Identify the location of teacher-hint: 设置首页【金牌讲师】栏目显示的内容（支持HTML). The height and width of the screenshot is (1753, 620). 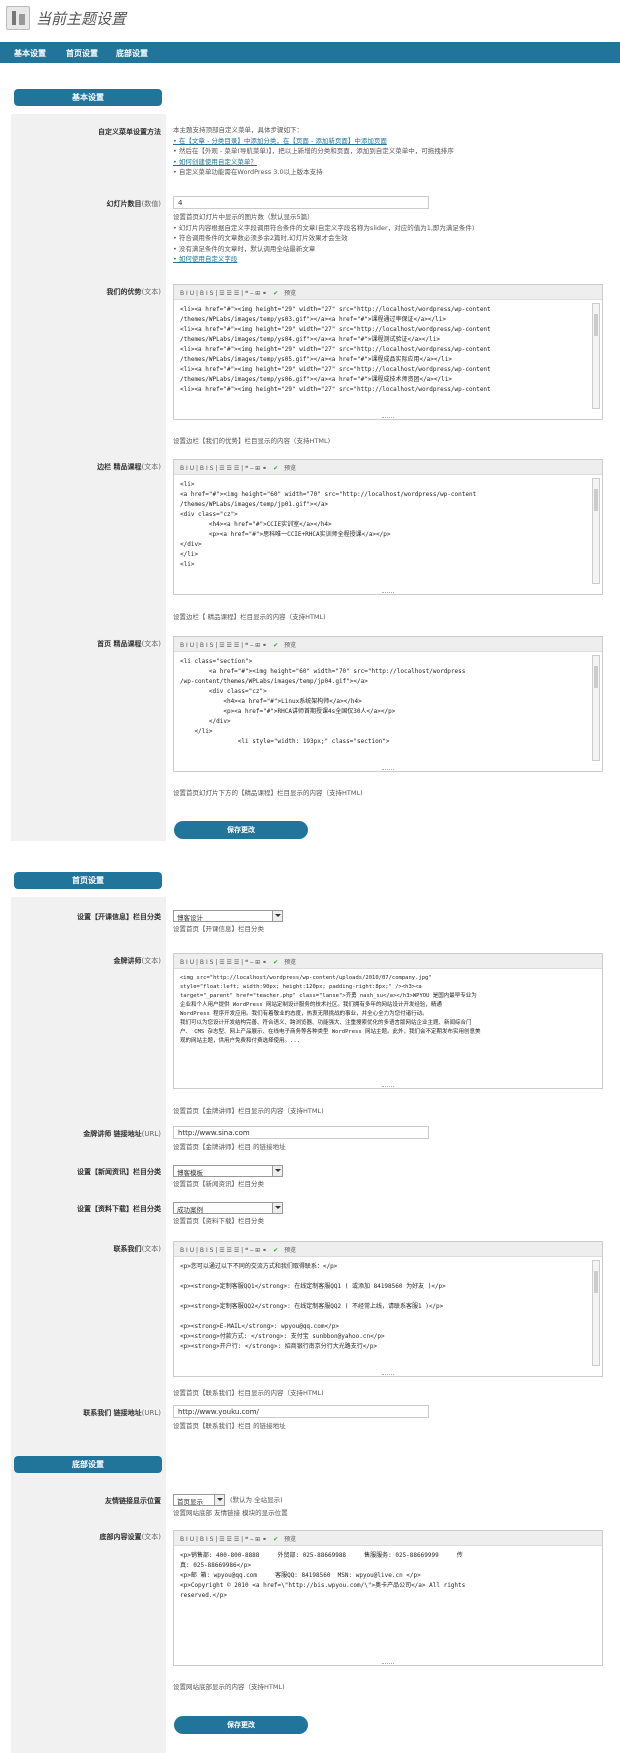
(248, 1111).